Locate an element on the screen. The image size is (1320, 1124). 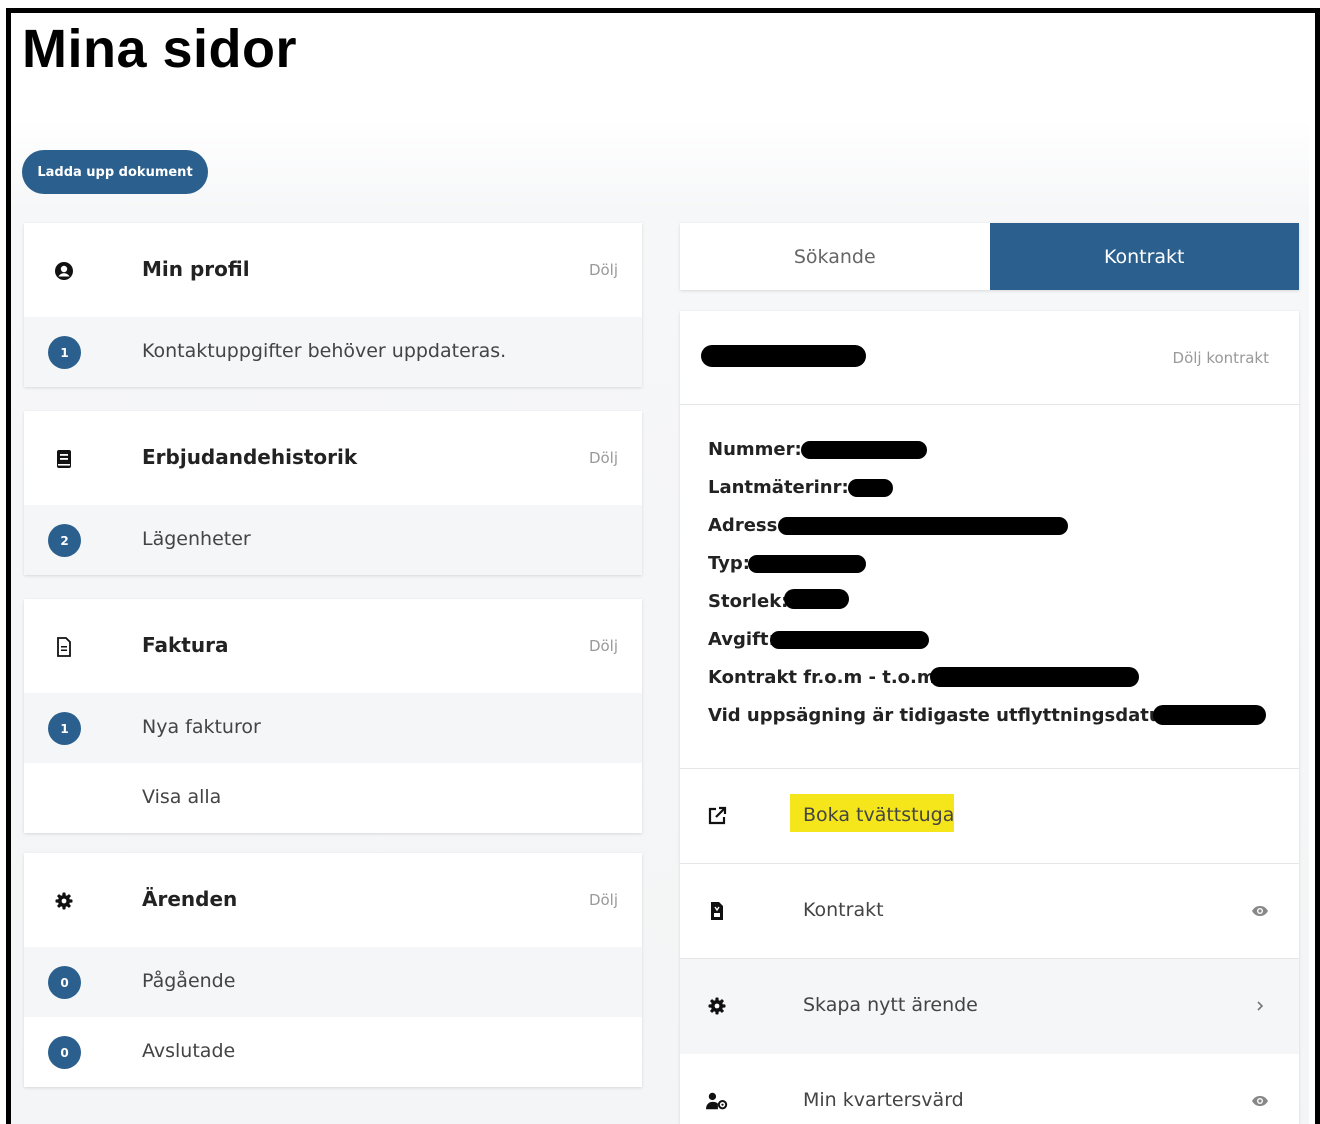
list-item: 1 Kontaktuppgifter behöver uppdateras. is located at coordinates (333, 352).